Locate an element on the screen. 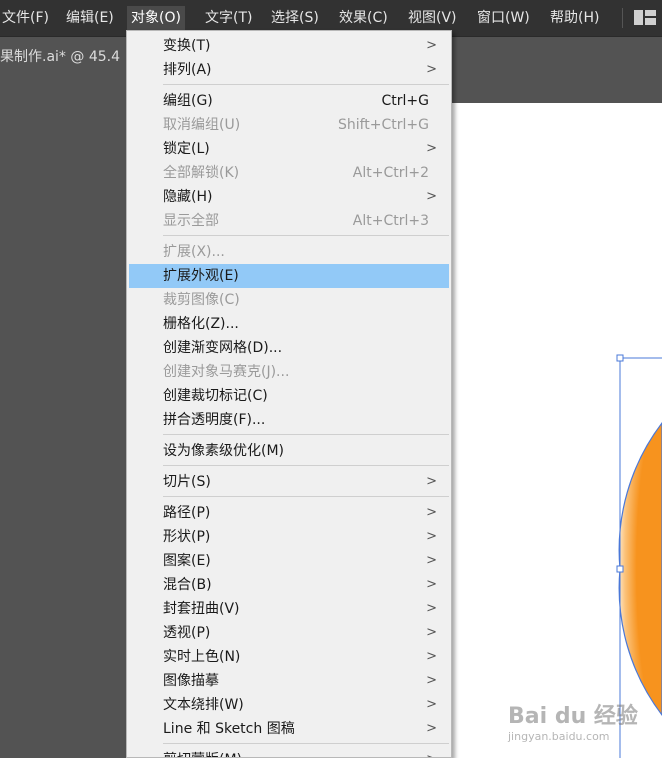 This screenshot has width=662, height=758. menu-item-make-pixel-perfect: 设为像素级优化(M) is located at coordinates (289, 451).